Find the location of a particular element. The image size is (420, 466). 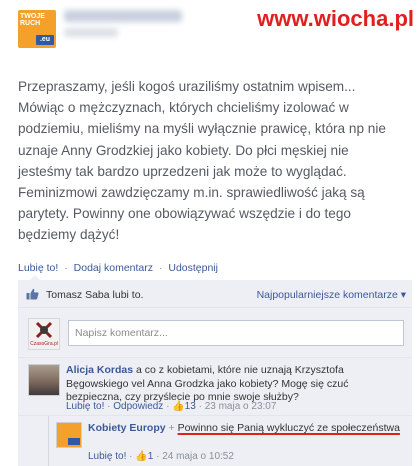

post-time-blurred is located at coordinates (91, 32).